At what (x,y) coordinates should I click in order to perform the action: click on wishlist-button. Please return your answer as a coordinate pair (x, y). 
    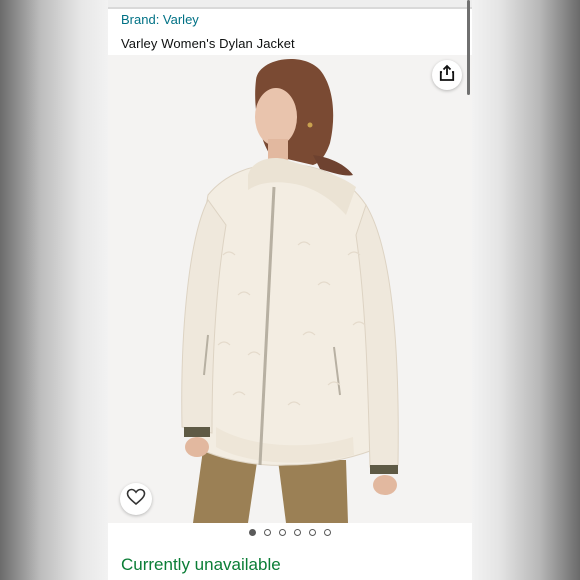
    Looking at the image, I should click on (136, 499).